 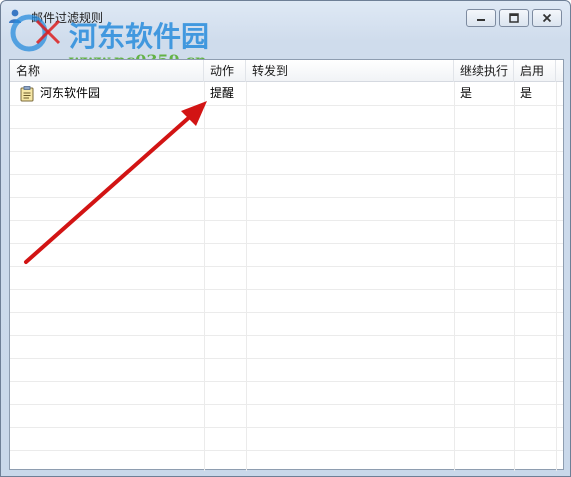 What do you see at coordinates (107, 71) in the screenshot?
I see `column-header-name: 名称` at bounding box center [107, 71].